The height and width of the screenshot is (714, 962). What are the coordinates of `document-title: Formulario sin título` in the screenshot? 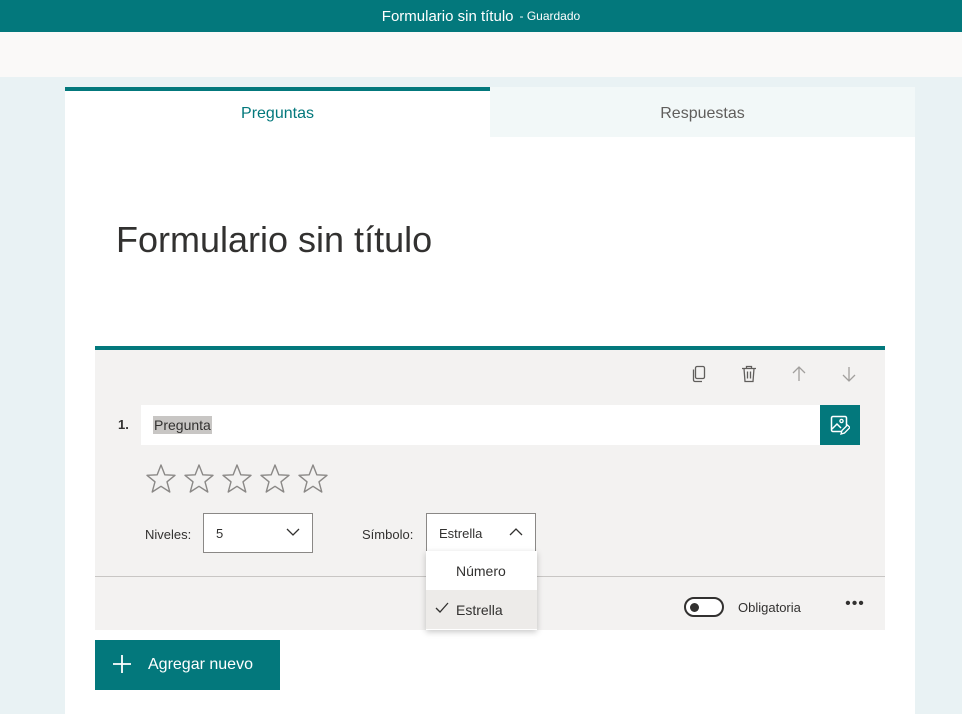 It's located at (447, 16).